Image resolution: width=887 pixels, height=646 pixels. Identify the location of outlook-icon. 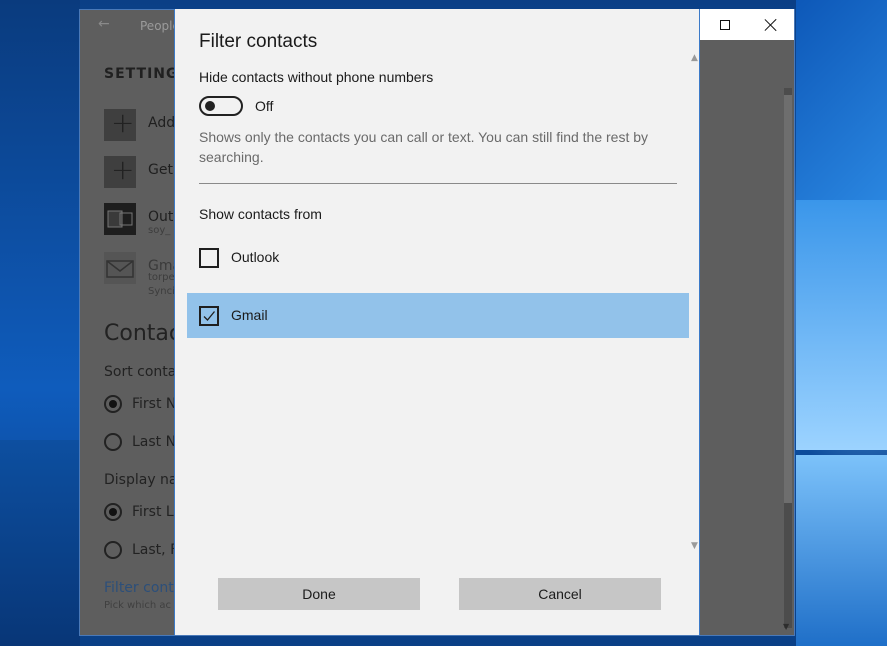
(120, 219).